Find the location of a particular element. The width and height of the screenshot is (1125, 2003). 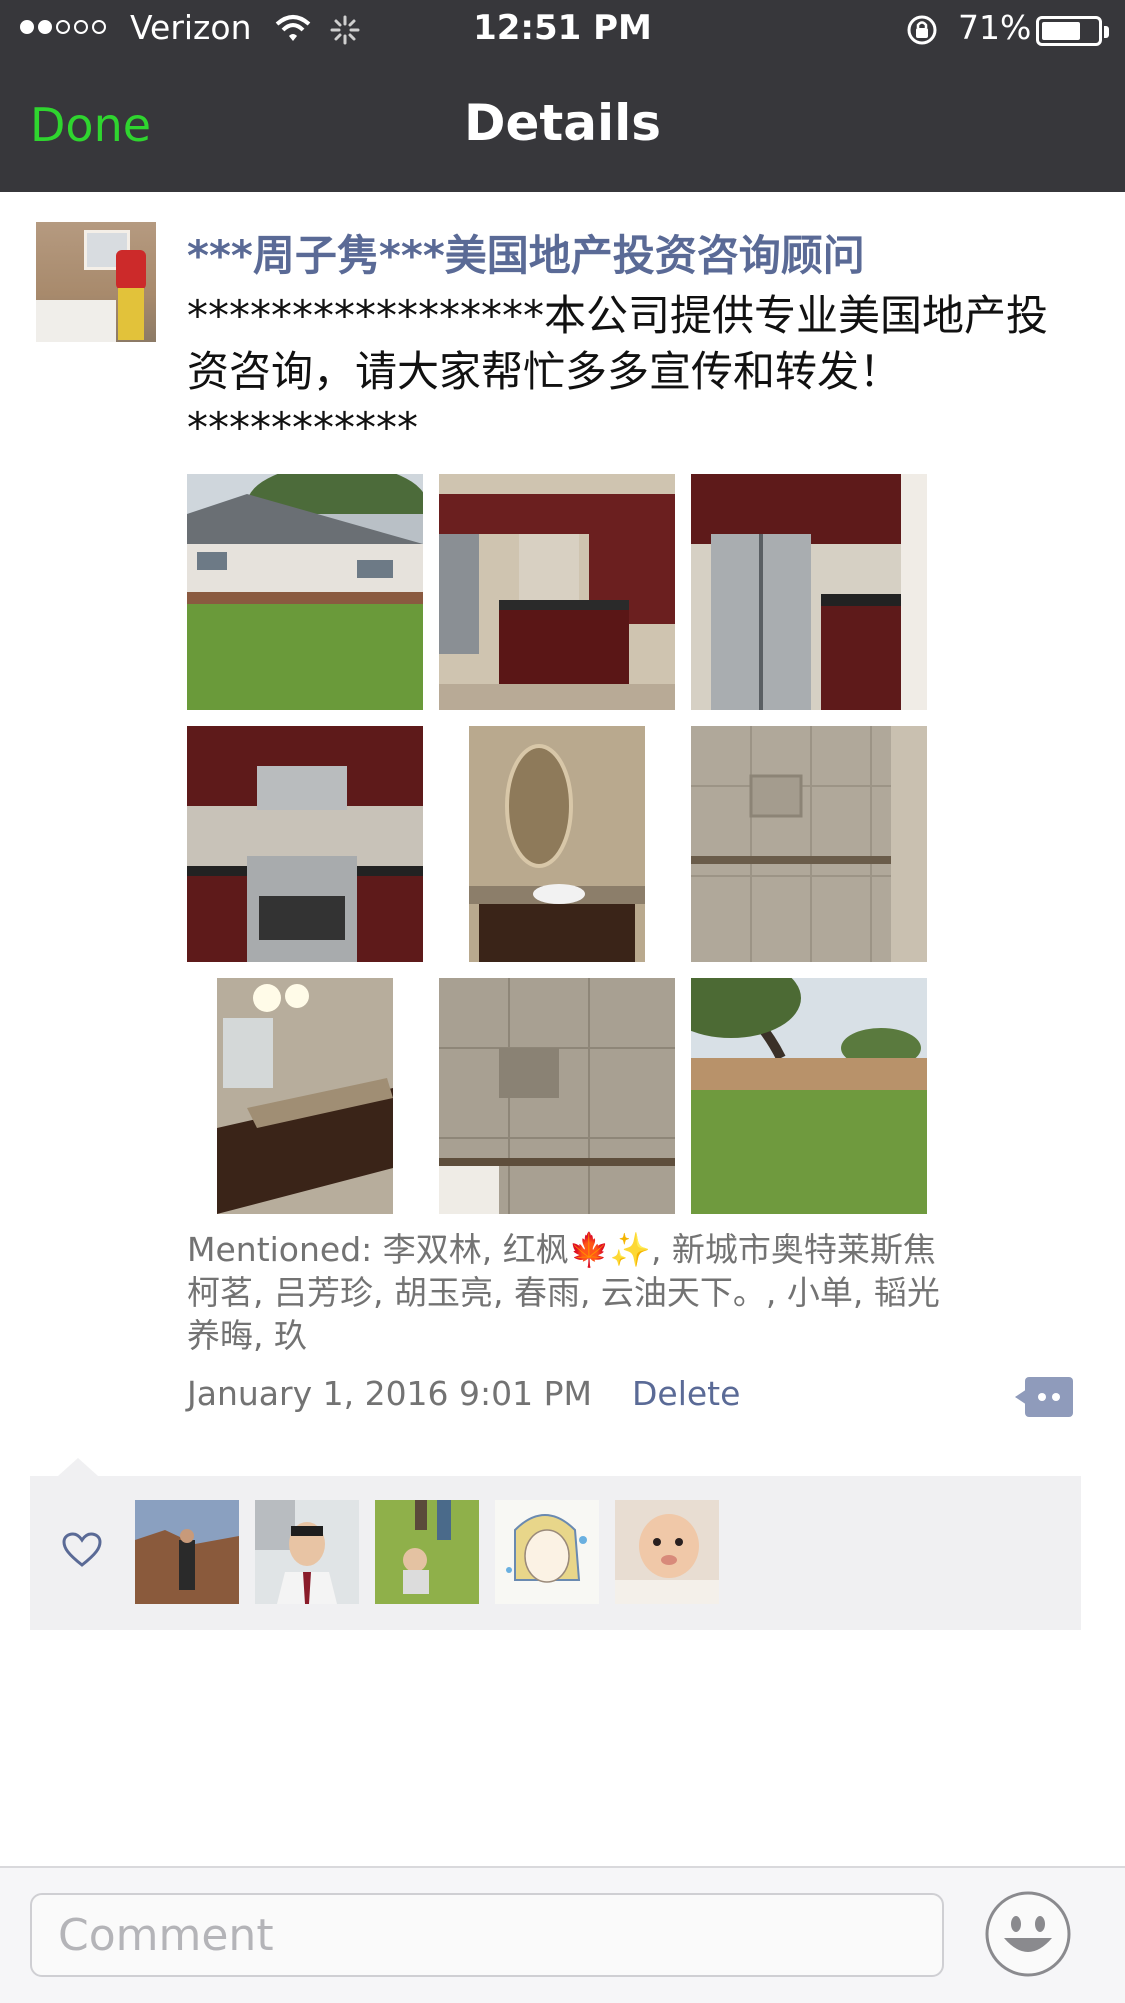

kitchen-island-photo is located at coordinates (557, 592).